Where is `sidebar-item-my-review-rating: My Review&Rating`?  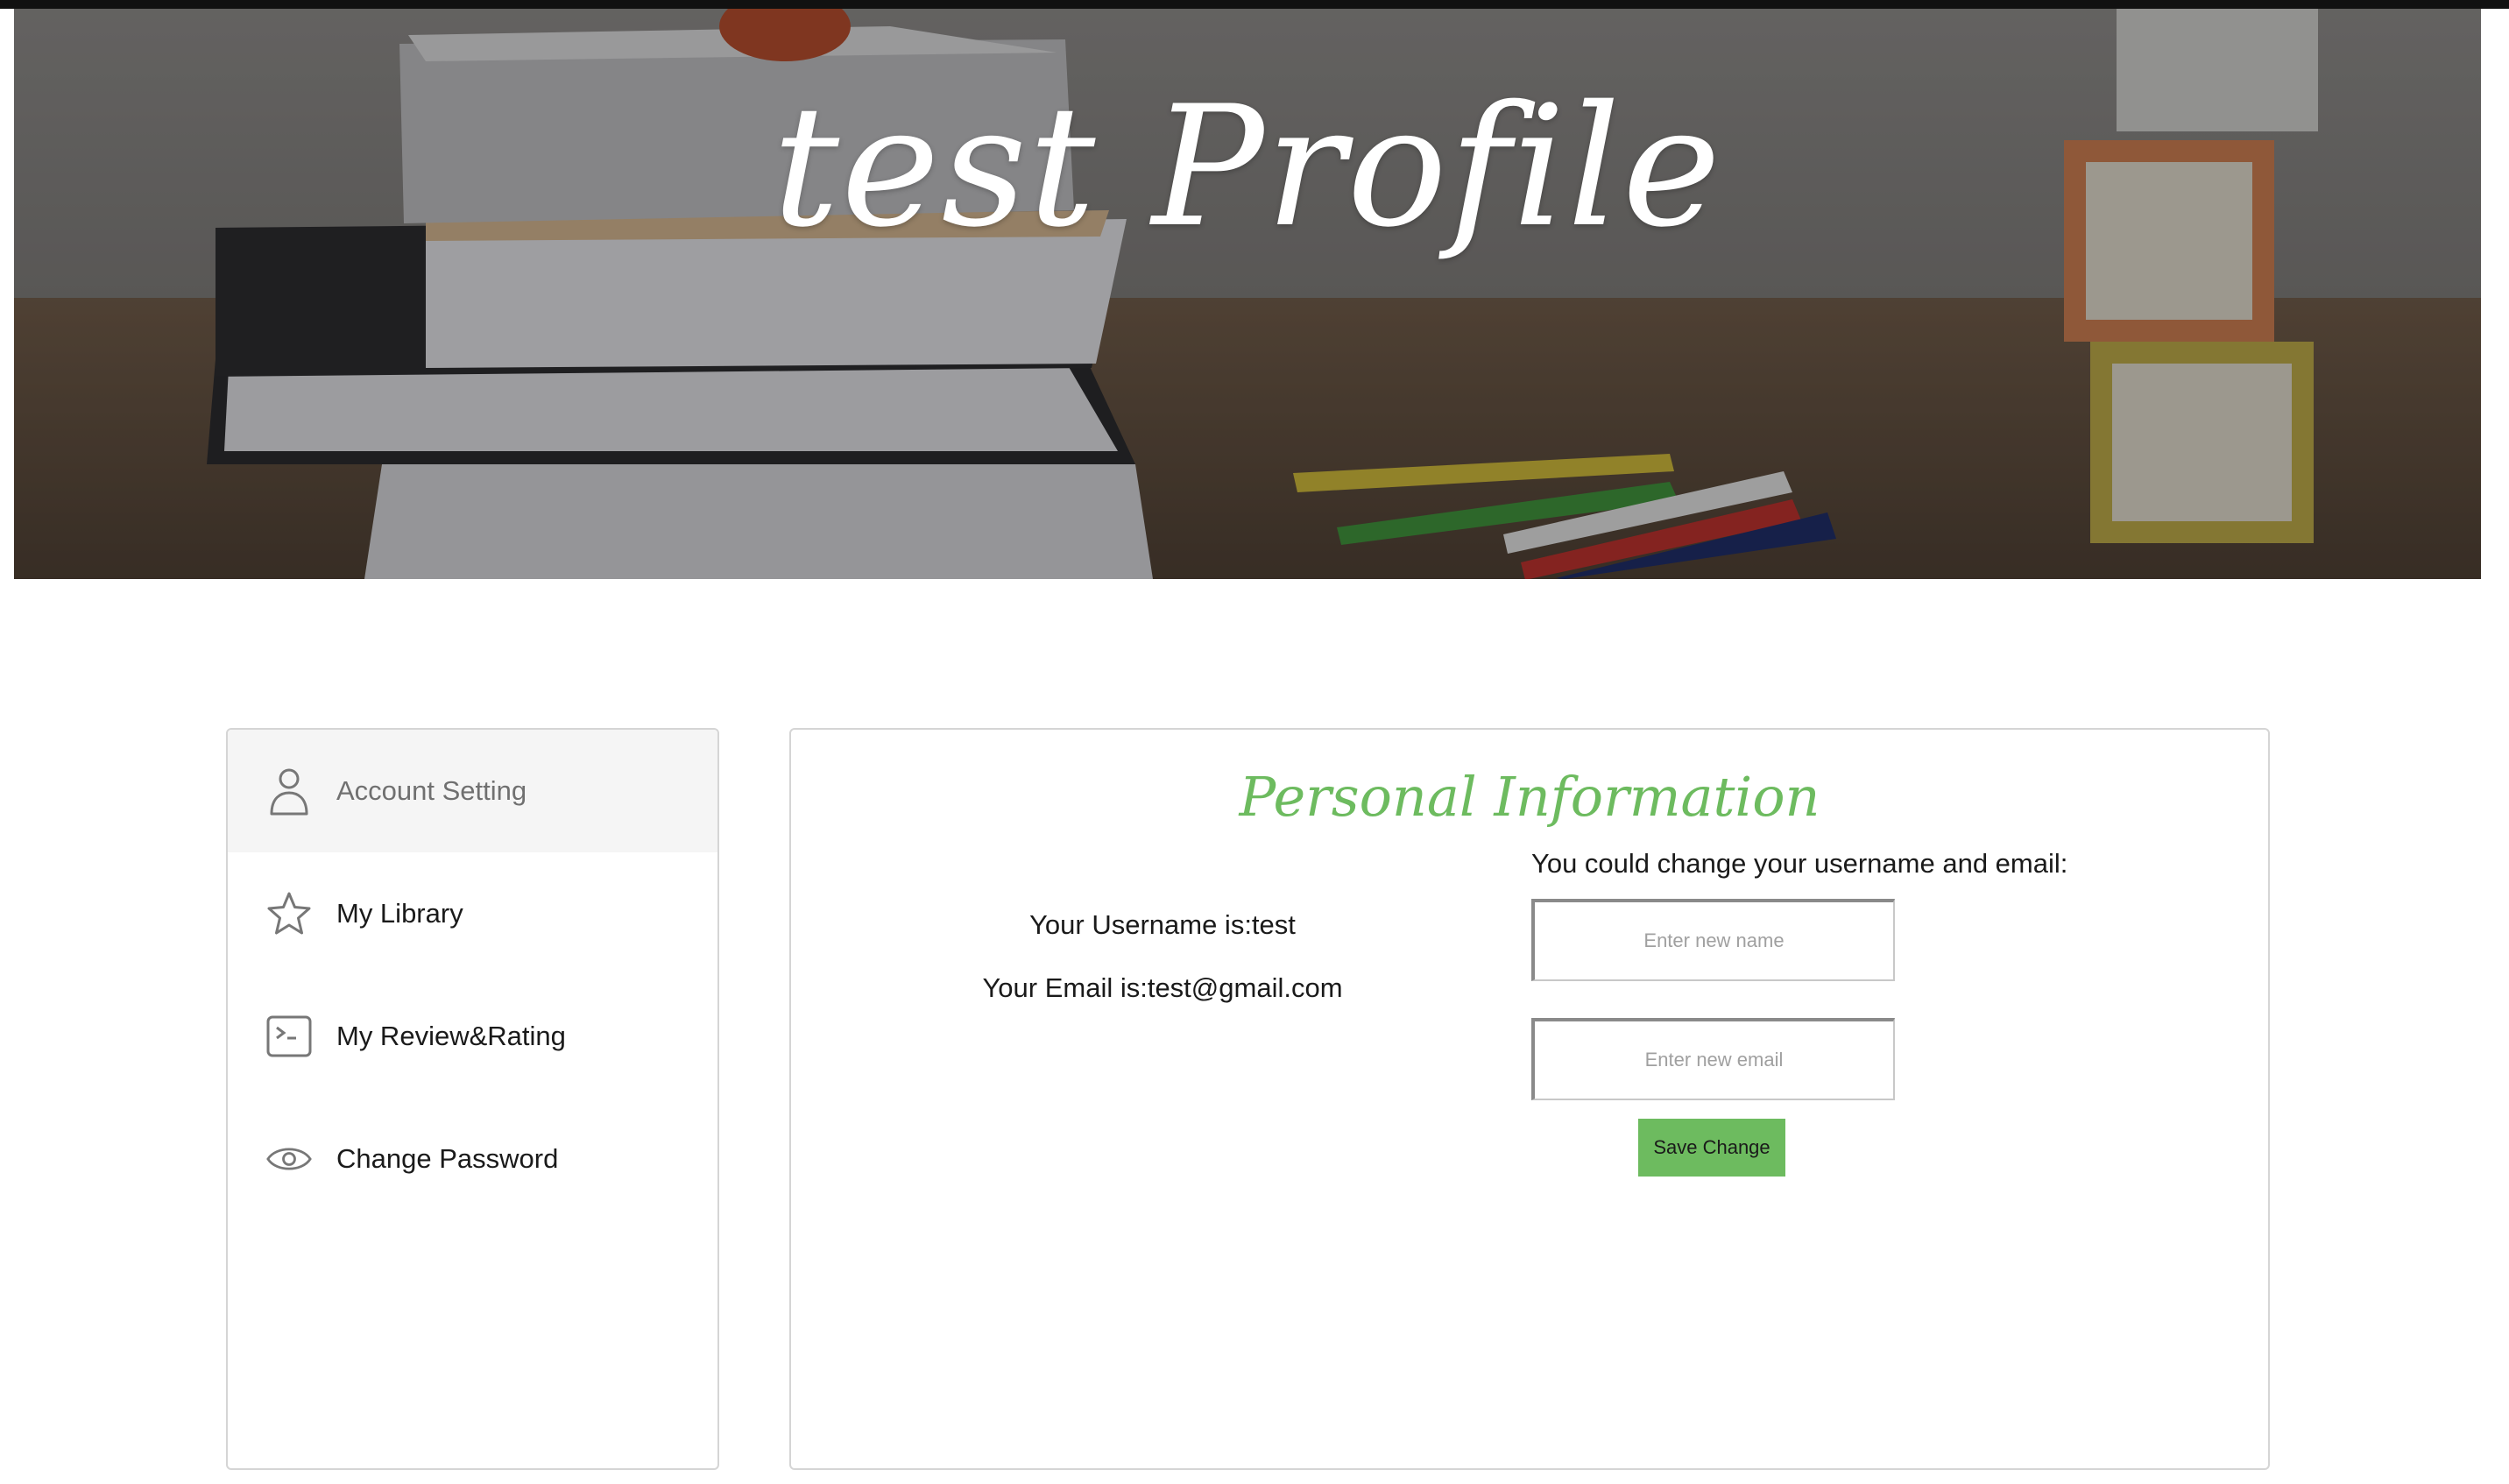
sidebar-item-my-review-rating: My Review&Rating is located at coordinates (473, 1036).